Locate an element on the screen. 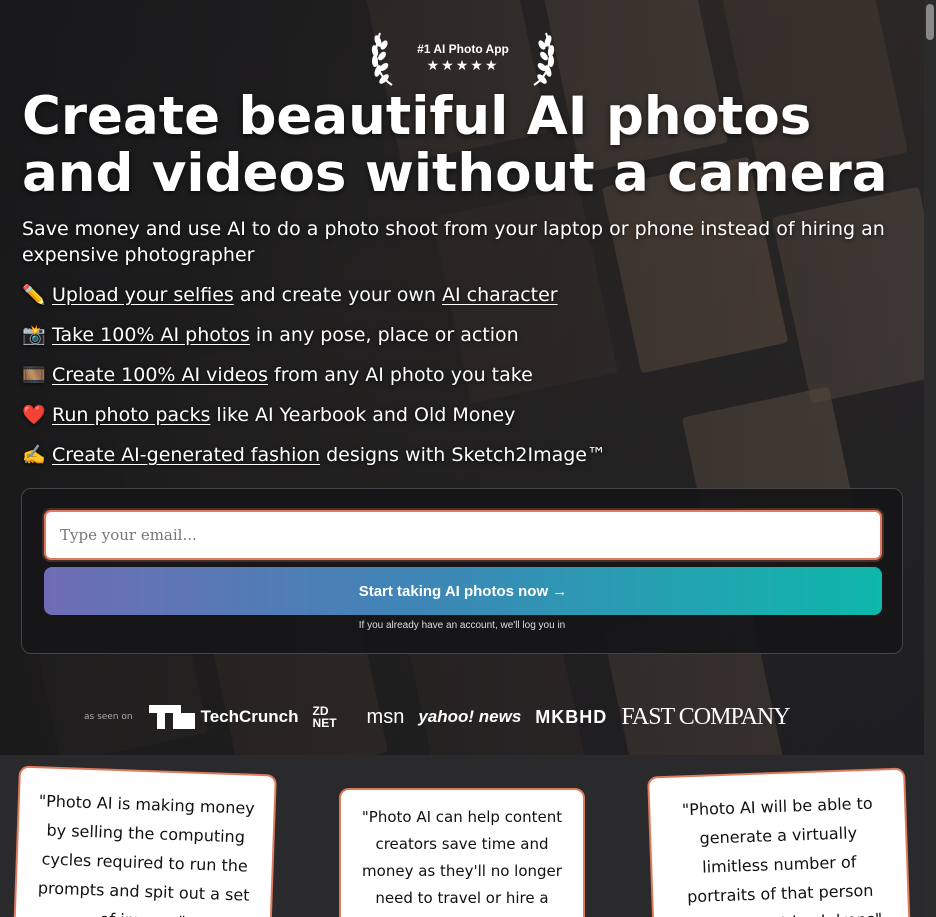 This screenshot has width=936, height=917. award-badge: #1 AI Photo App ★★★★★ is located at coordinates (463, 58).